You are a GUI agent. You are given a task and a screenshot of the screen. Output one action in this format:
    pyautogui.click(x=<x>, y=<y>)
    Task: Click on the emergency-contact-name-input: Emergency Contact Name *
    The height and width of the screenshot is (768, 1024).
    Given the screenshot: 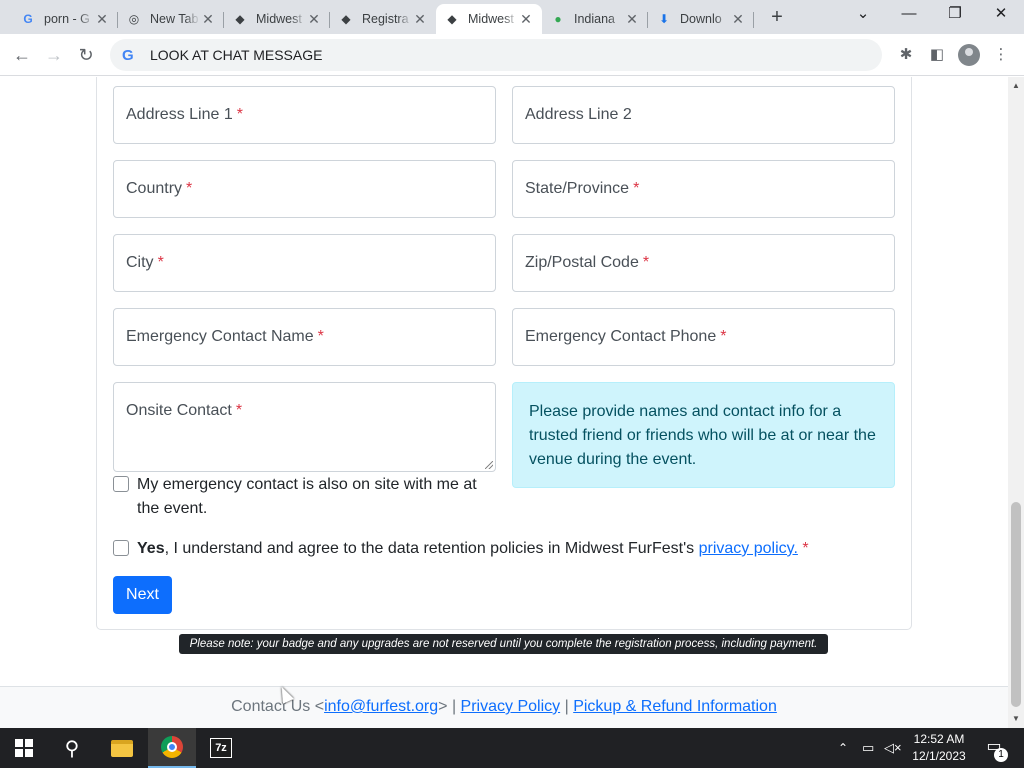 What is the action you would take?
    pyautogui.click(x=304, y=337)
    